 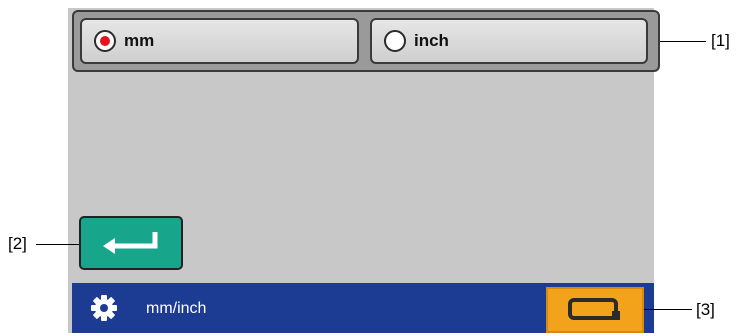 I want to click on callout-2-line, so click(x=57, y=244).